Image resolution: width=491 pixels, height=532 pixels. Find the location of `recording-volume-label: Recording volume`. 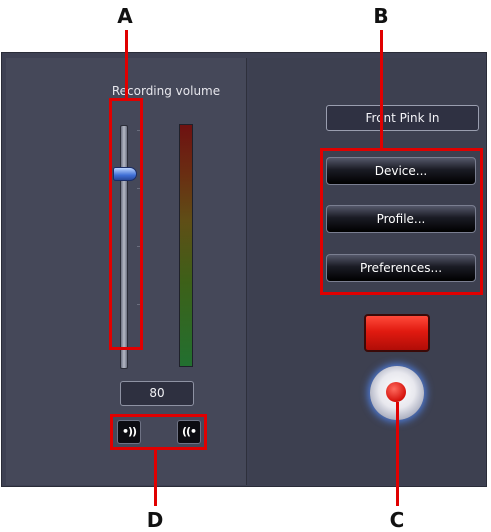

recording-volume-label: Recording volume is located at coordinates (166, 91).